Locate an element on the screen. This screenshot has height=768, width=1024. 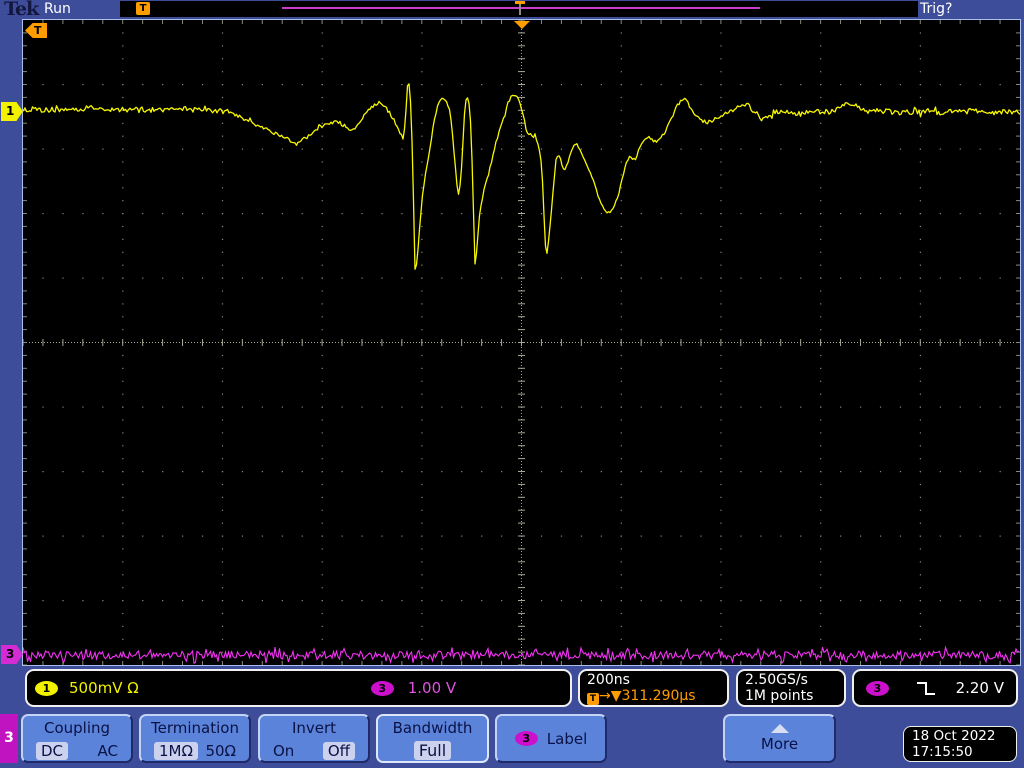
coupling-option-ac: AC is located at coordinates (108, 751).